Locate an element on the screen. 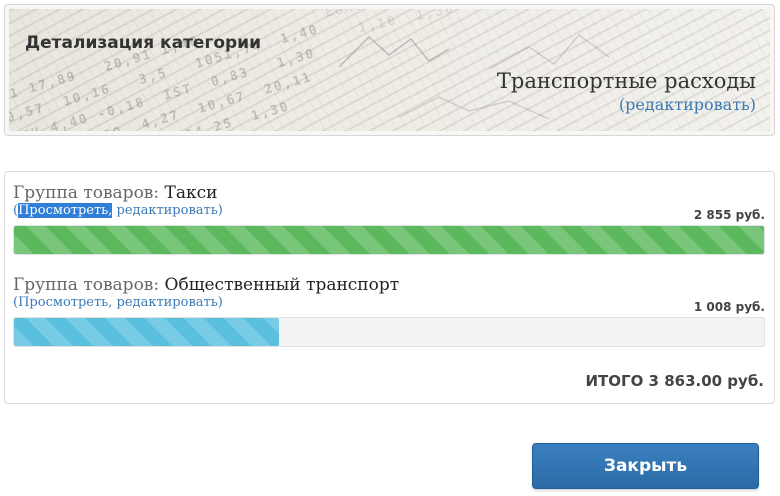 This screenshot has height=496, width=780. group-title: Группа товаров: Общественный транспорт is located at coordinates (389, 285).